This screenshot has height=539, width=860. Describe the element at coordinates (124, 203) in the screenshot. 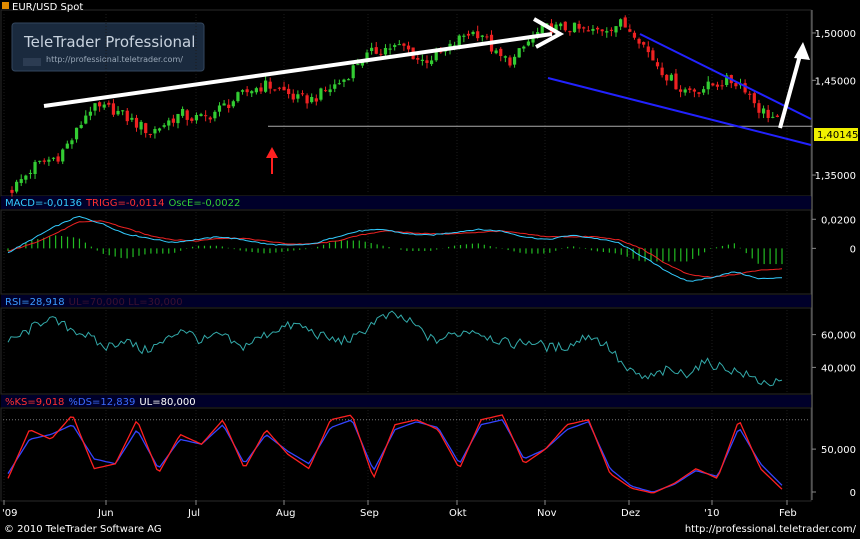

I see `trigger-label: TRIGG=-0,0114` at that location.